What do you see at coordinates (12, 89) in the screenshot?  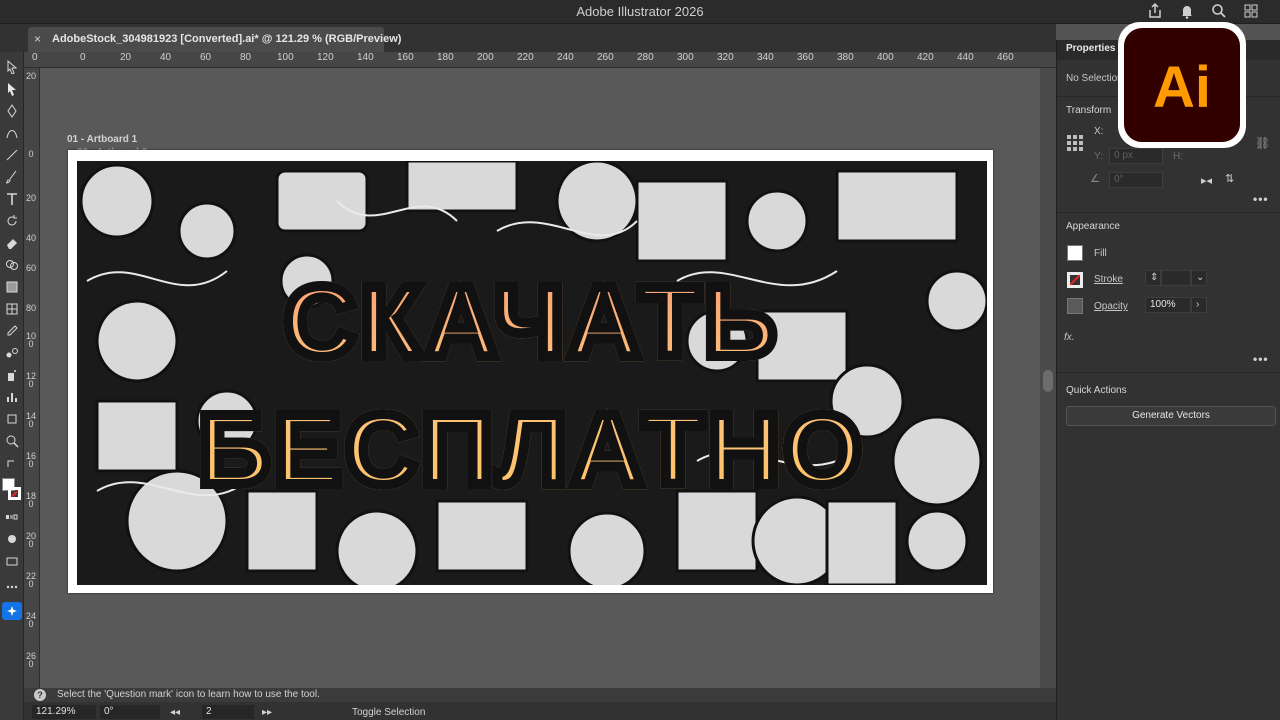 I see `direct-selection-tool-icon` at bounding box center [12, 89].